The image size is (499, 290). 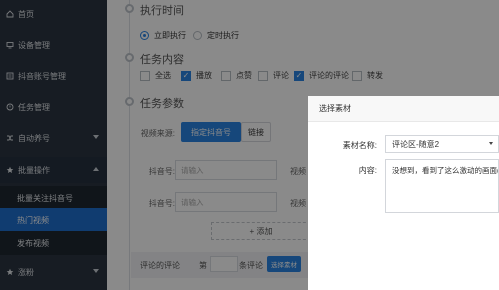 I want to click on modal-title: 选择素材, so click(x=335, y=108).